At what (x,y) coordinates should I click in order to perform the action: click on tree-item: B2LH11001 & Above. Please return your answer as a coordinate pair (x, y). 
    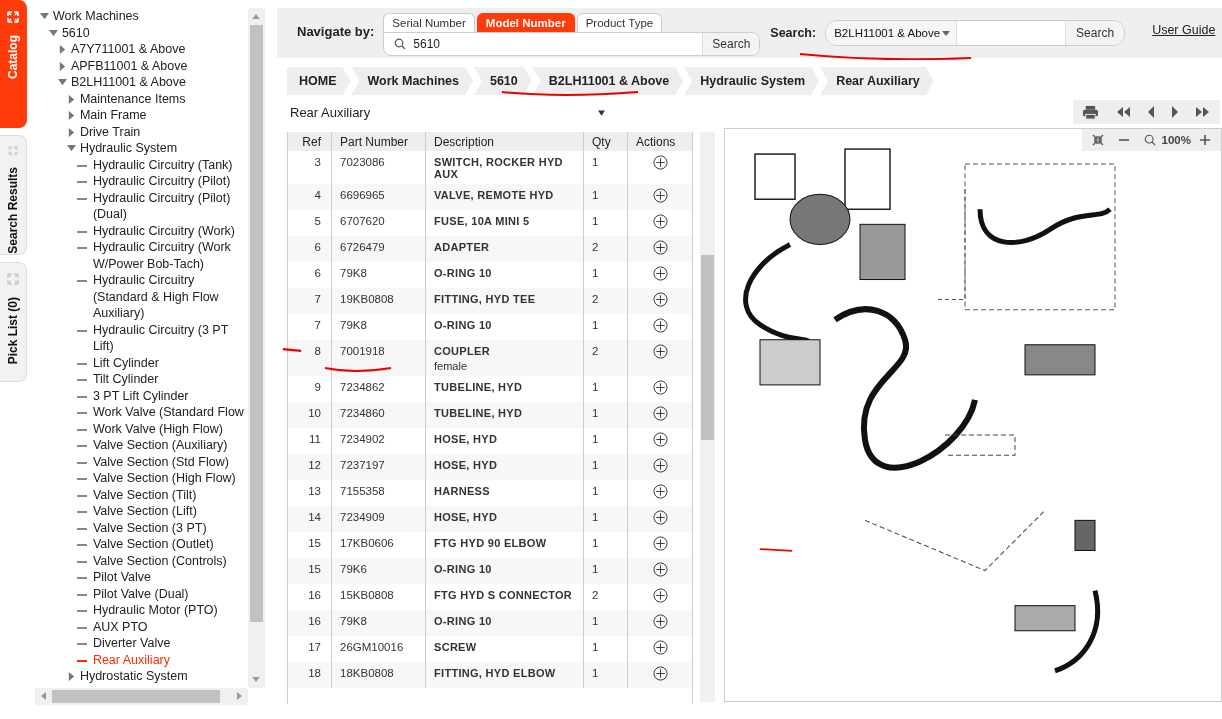
    Looking at the image, I should click on (128, 82).